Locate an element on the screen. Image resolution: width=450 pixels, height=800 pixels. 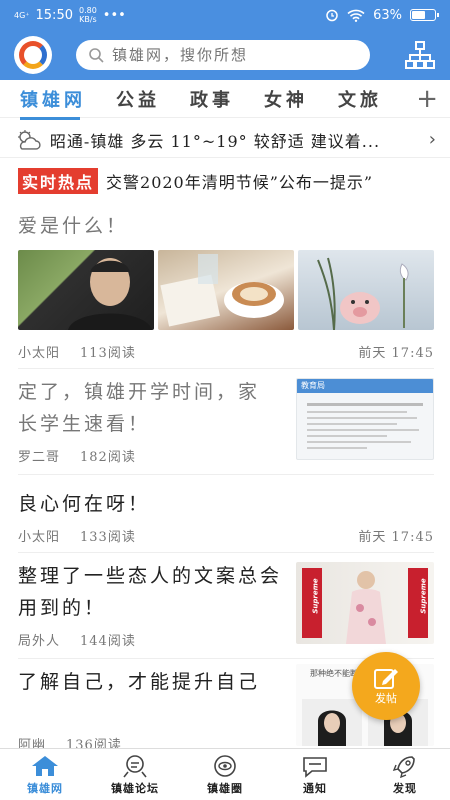
search-icon is located at coordinates (96, 55).